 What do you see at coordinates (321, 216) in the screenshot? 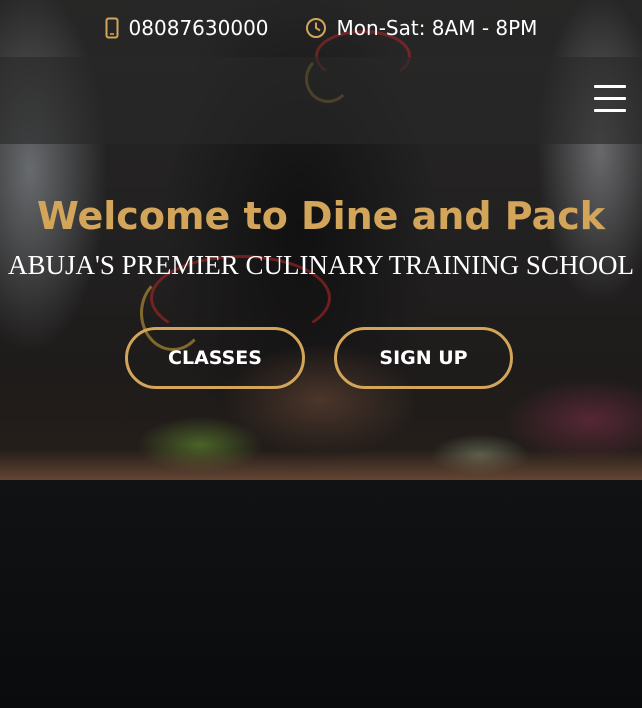
I see `hero-title: Welcome to Dine and Pack` at bounding box center [321, 216].